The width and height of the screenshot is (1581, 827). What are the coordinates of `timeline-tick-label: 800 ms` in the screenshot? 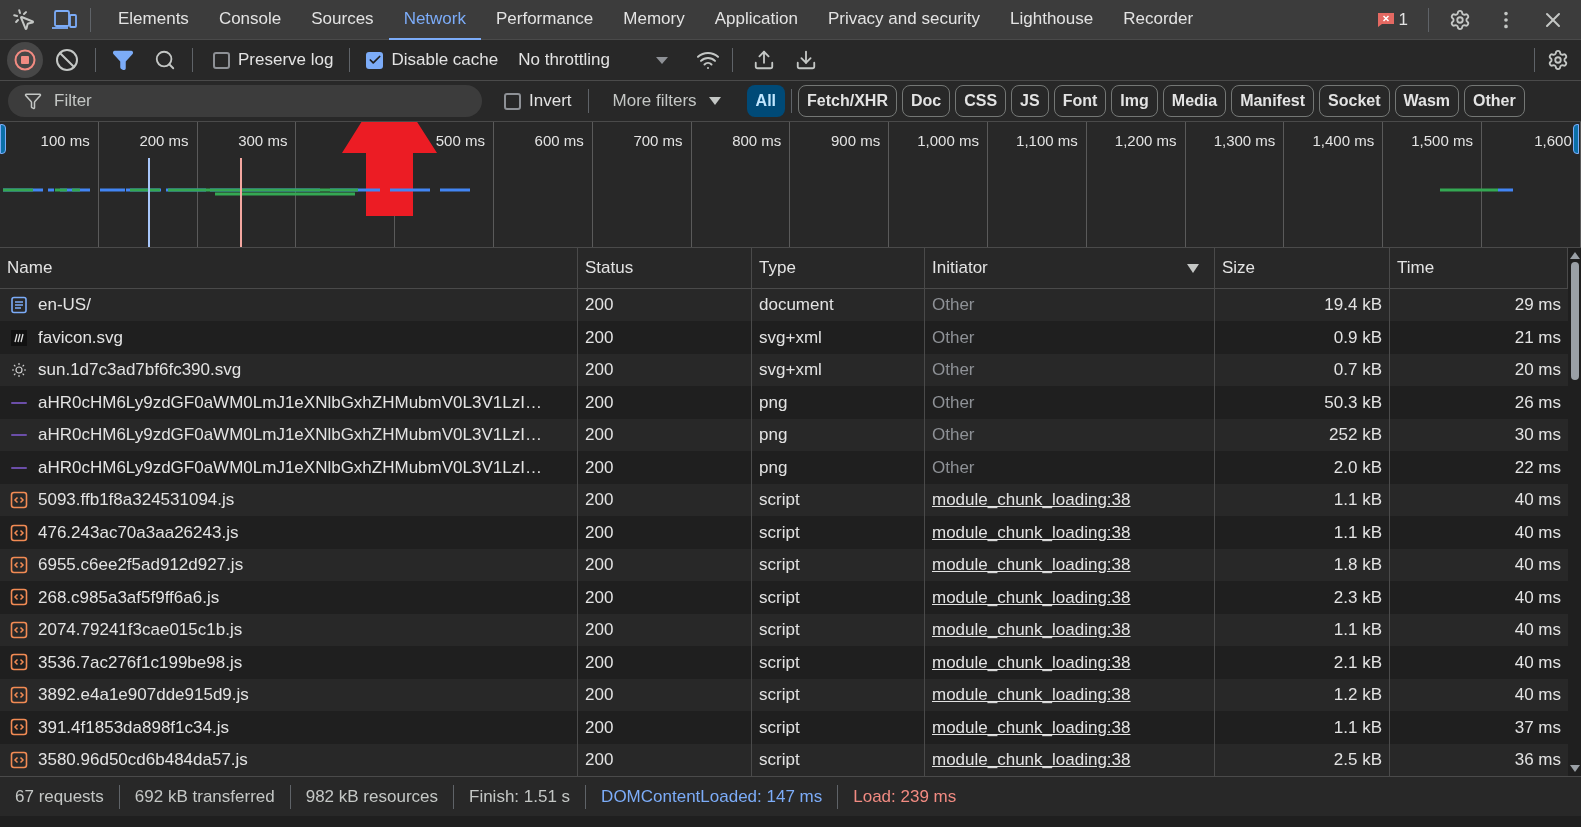 It's located at (757, 141).